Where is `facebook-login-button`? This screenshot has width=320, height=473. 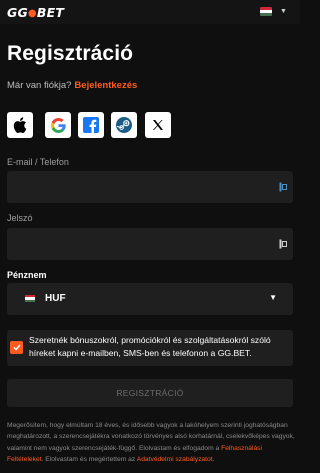
facebook-login-button is located at coordinates (91, 125).